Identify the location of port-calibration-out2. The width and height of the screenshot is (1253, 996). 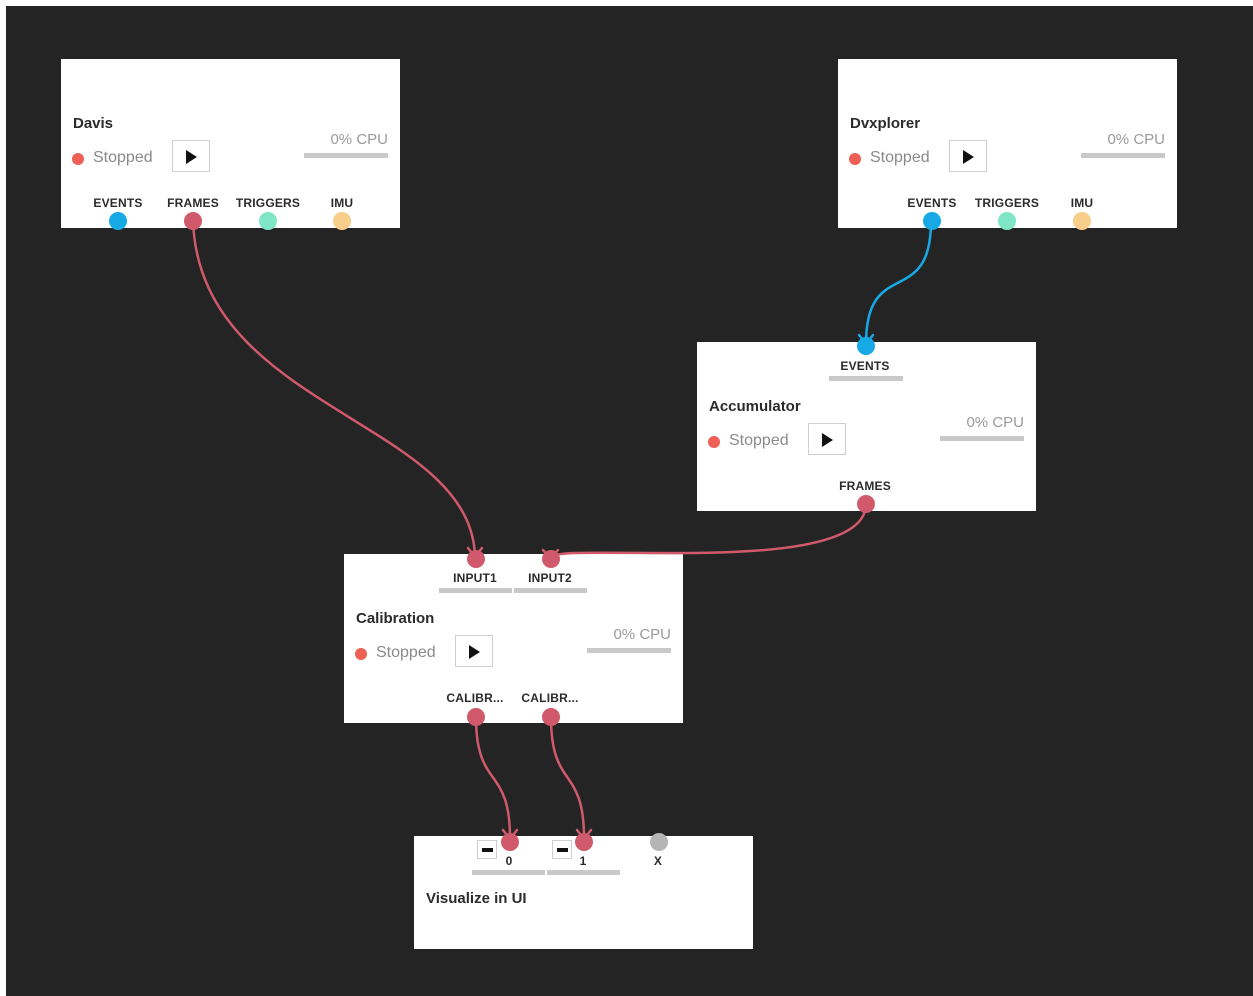
(551, 717).